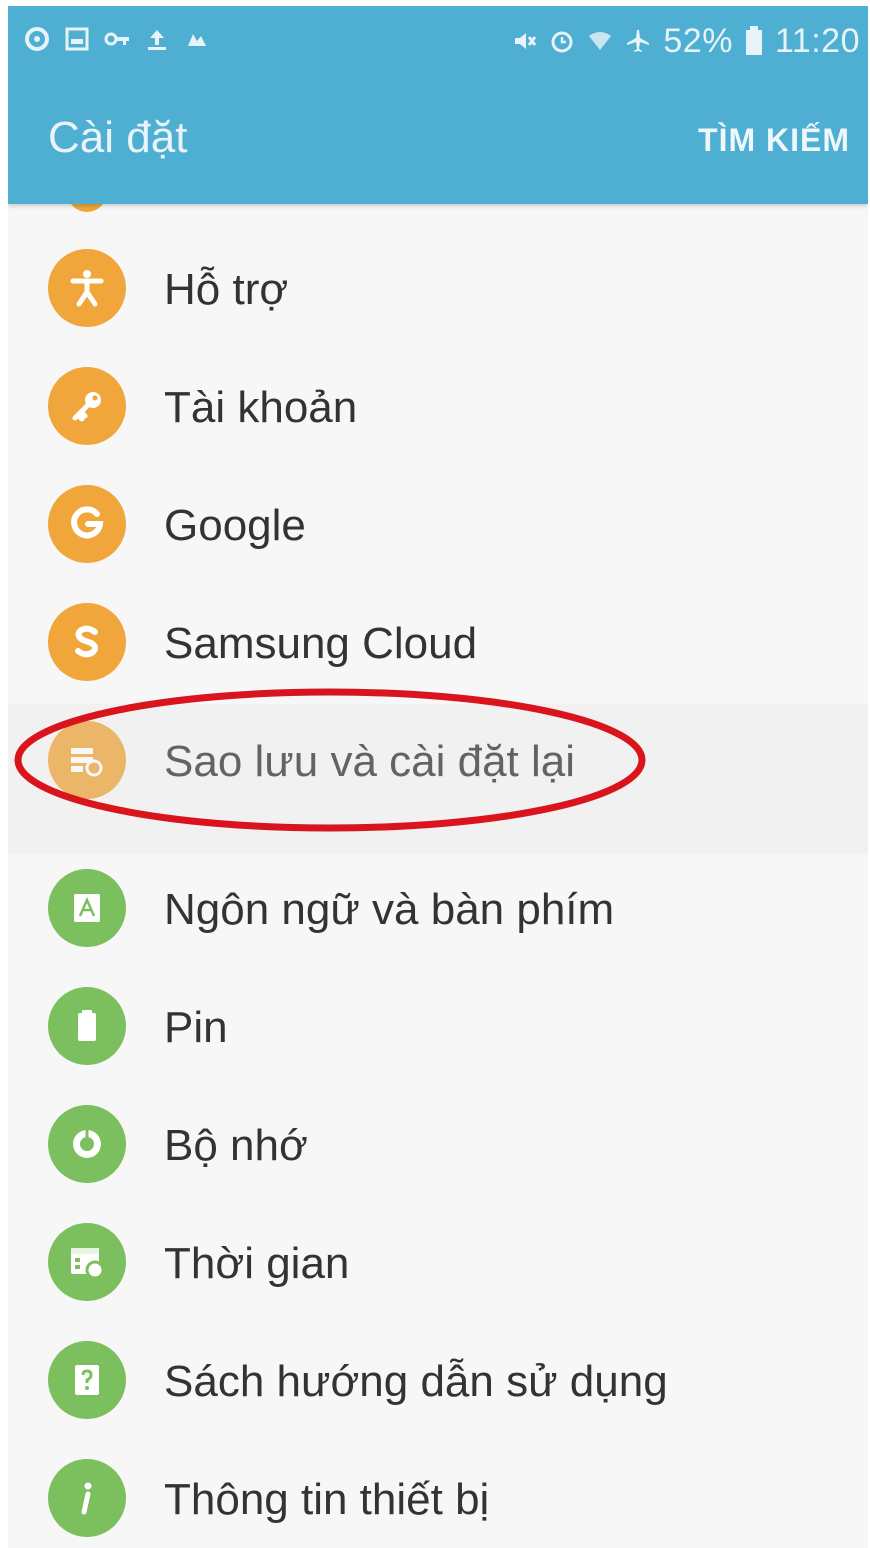  I want to click on info-icon, so click(87, 1498).